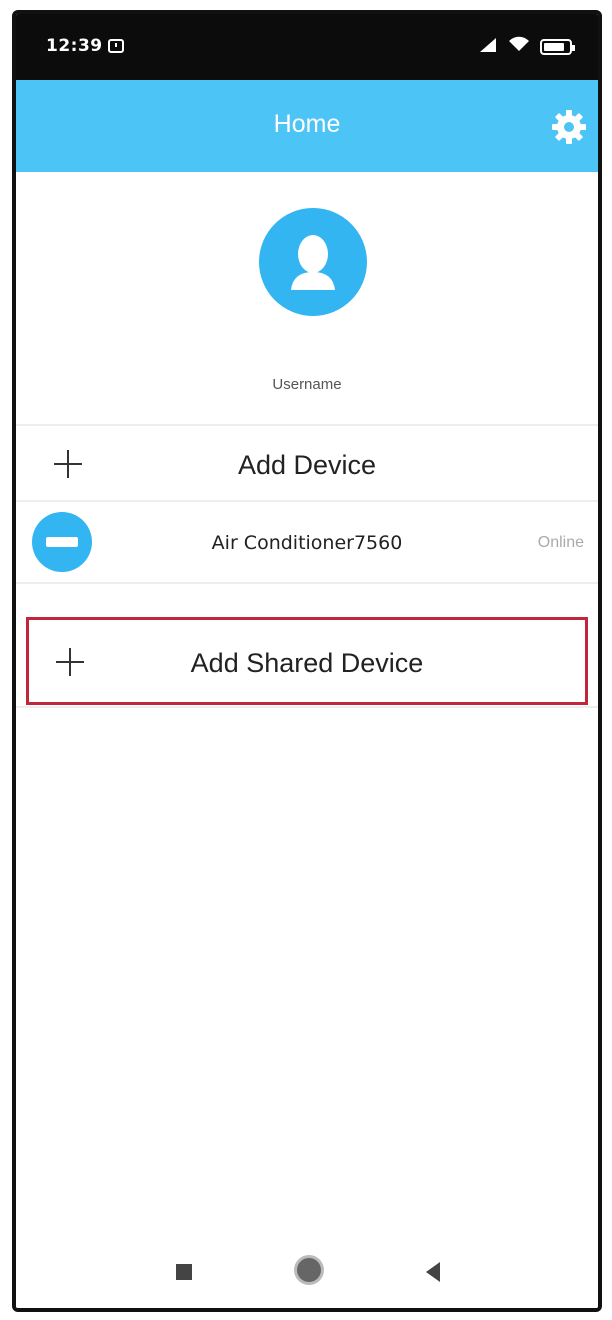 The image size is (612, 1320). What do you see at coordinates (116, 48) in the screenshot?
I see `alarm-clock-icon` at bounding box center [116, 48].